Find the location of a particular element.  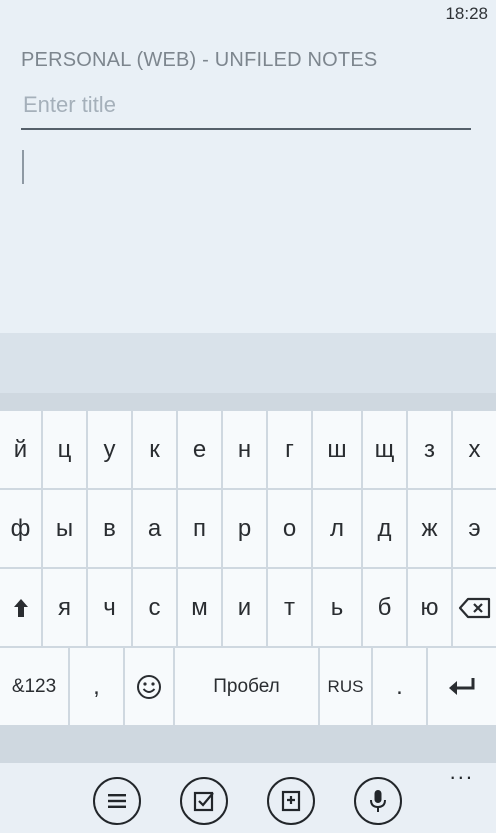

keyboard-row-1: й ц у к е н г ш щ з х is located at coordinates (248, 450).